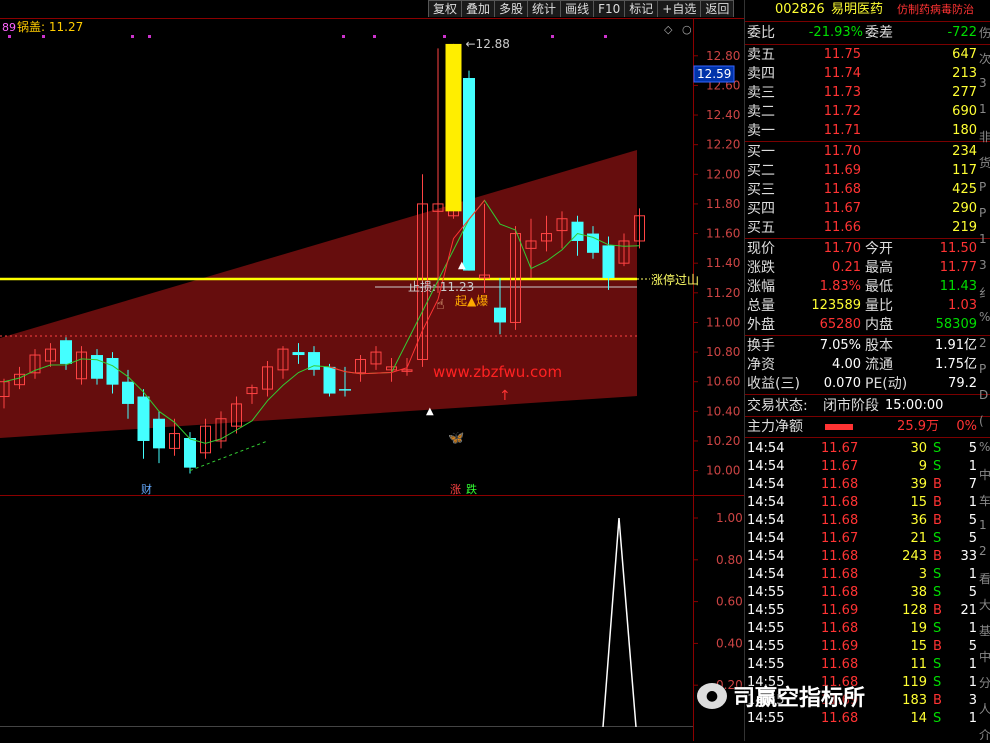  Describe the element at coordinates (842, 248) in the screenshot. I see `stat-value: 11.70` at that location.